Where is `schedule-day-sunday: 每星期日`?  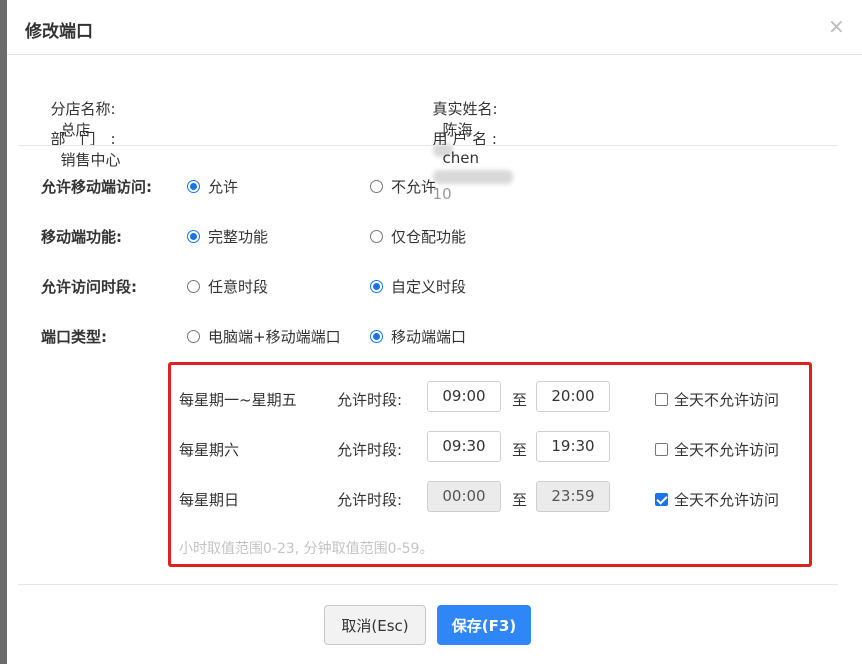
schedule-day-sunday: 每星期日 is located at coordinates (209, 500).